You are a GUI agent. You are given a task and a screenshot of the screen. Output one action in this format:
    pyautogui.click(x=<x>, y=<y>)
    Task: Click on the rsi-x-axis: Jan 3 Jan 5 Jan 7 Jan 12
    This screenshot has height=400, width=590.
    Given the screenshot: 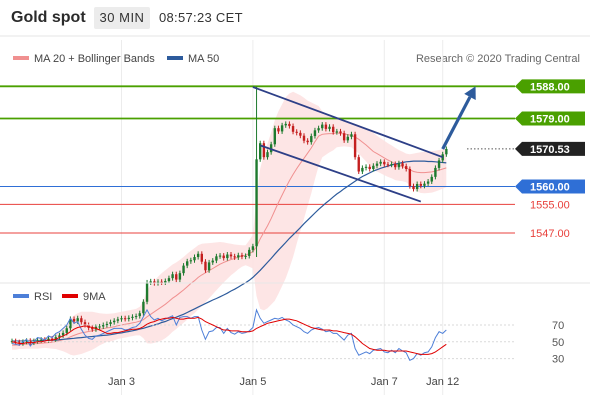 What is the action you would take?
    pyautogui.click(x=283, y=382)
    